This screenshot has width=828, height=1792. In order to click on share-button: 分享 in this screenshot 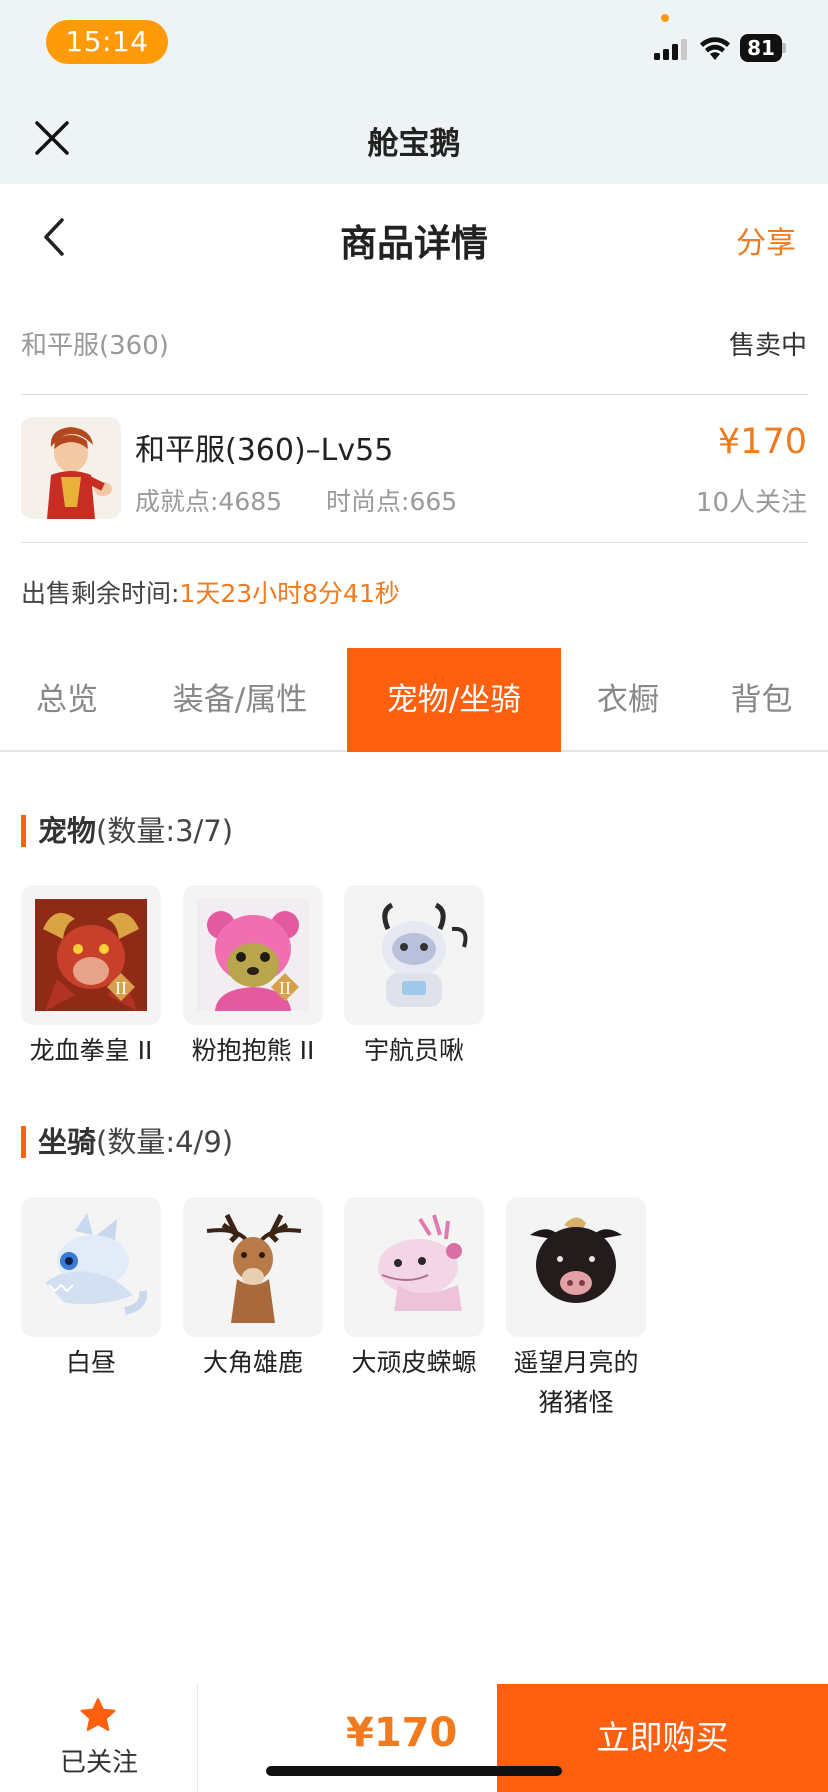, I will do `click(766, 240)`.